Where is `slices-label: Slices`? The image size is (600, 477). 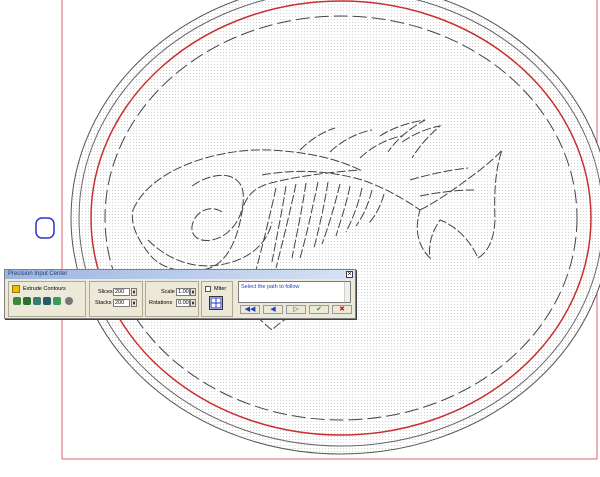
slices-label: Slices is located at coordinates (105, 292).